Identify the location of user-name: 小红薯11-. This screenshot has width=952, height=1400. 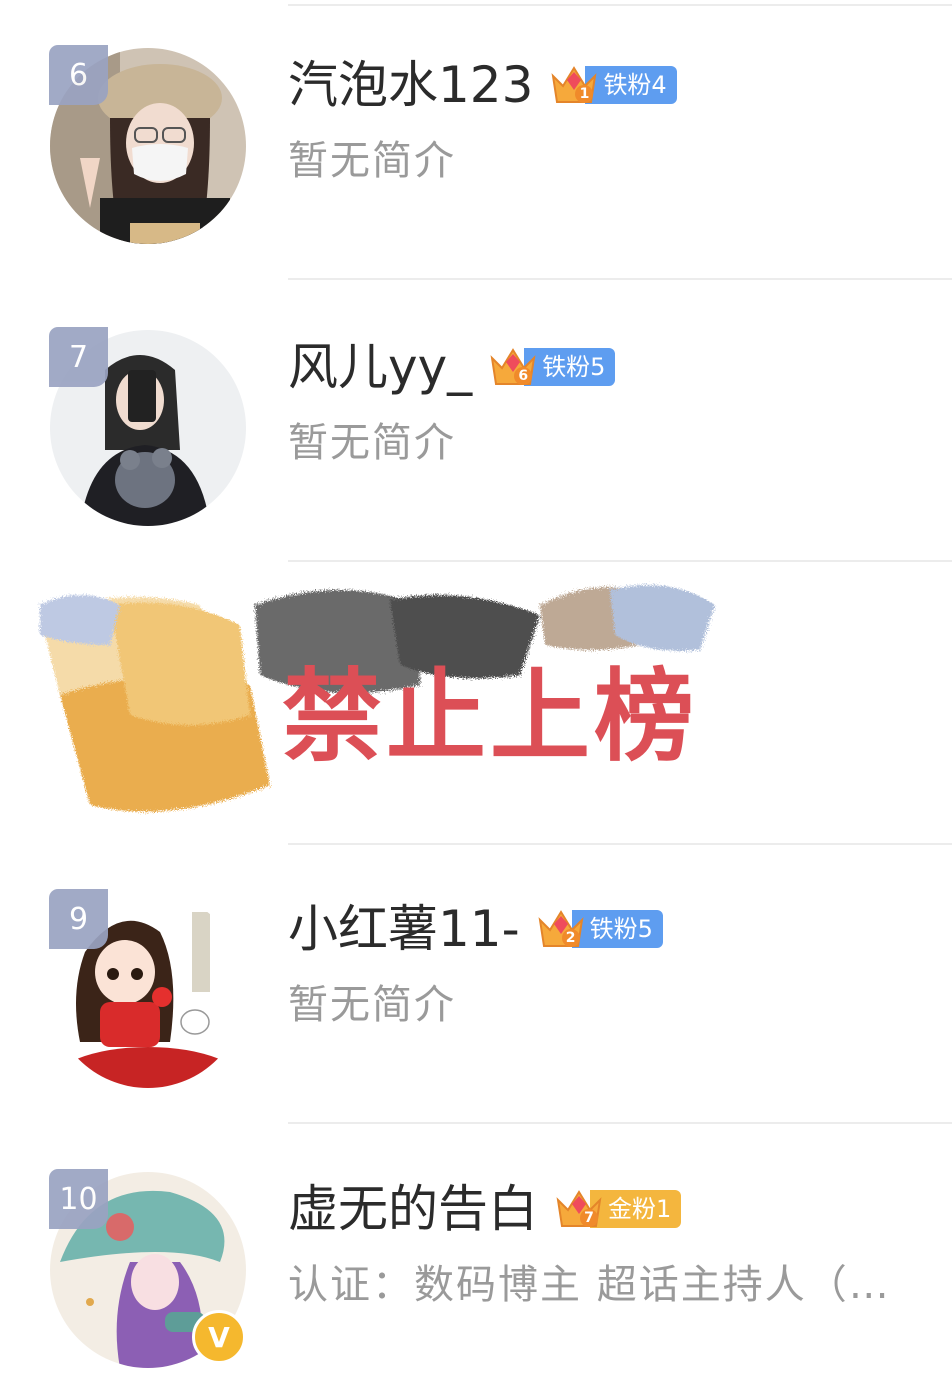
(404, 929).